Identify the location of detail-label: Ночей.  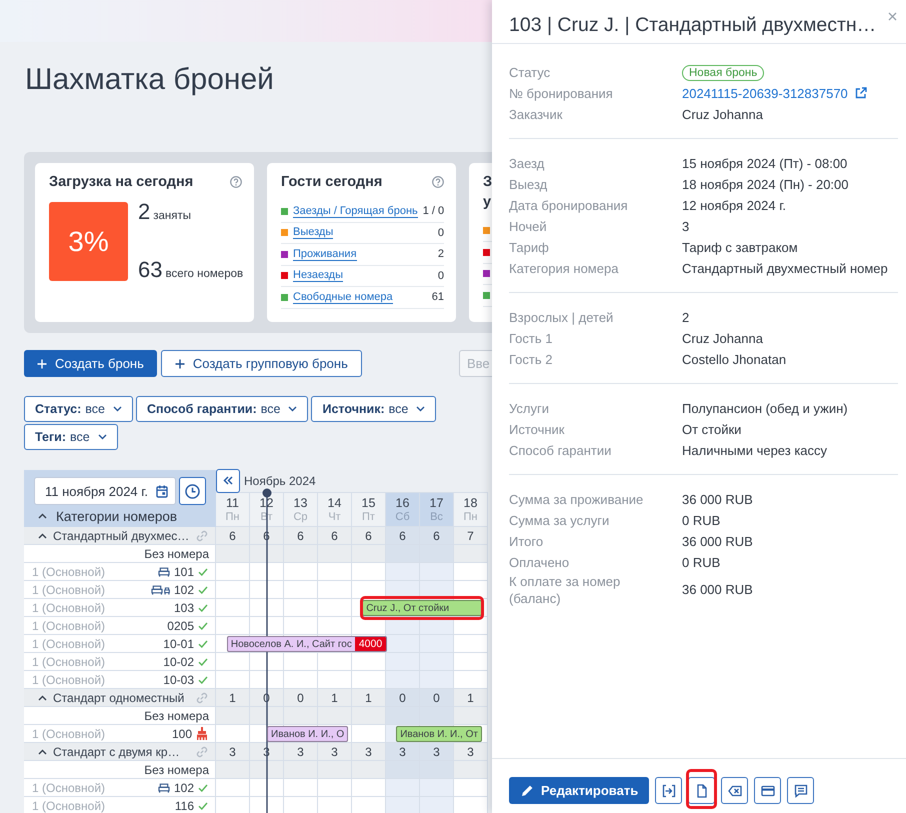
(528, 226).